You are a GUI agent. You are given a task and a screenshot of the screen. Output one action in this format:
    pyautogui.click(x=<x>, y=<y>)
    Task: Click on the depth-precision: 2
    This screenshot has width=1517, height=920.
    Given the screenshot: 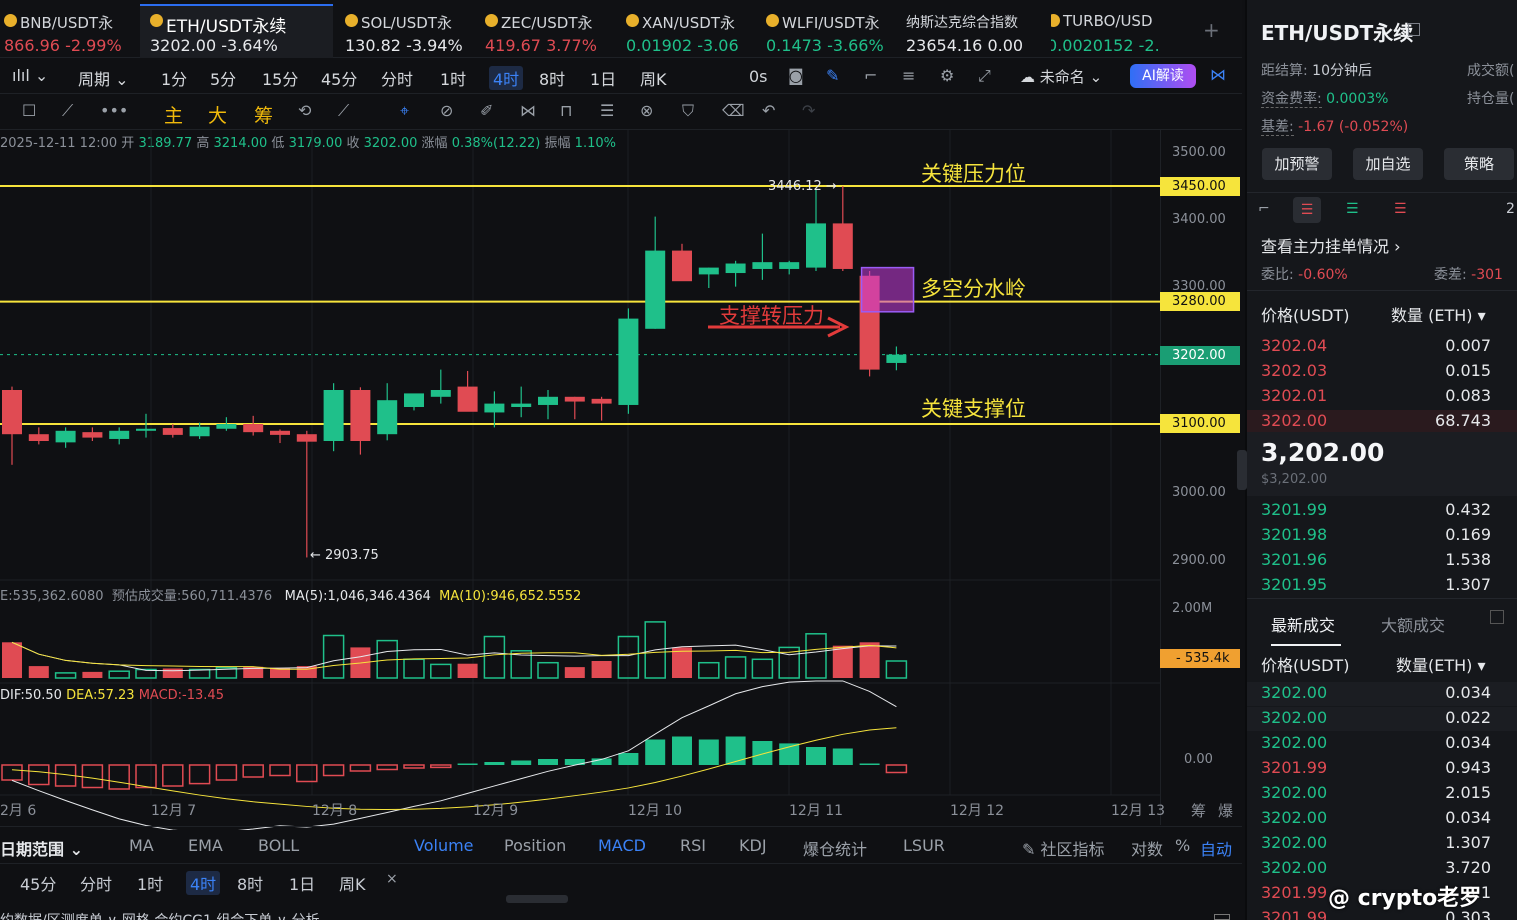 What is the action you would take?
    pyautogui.click(x=1510, y=209)
    